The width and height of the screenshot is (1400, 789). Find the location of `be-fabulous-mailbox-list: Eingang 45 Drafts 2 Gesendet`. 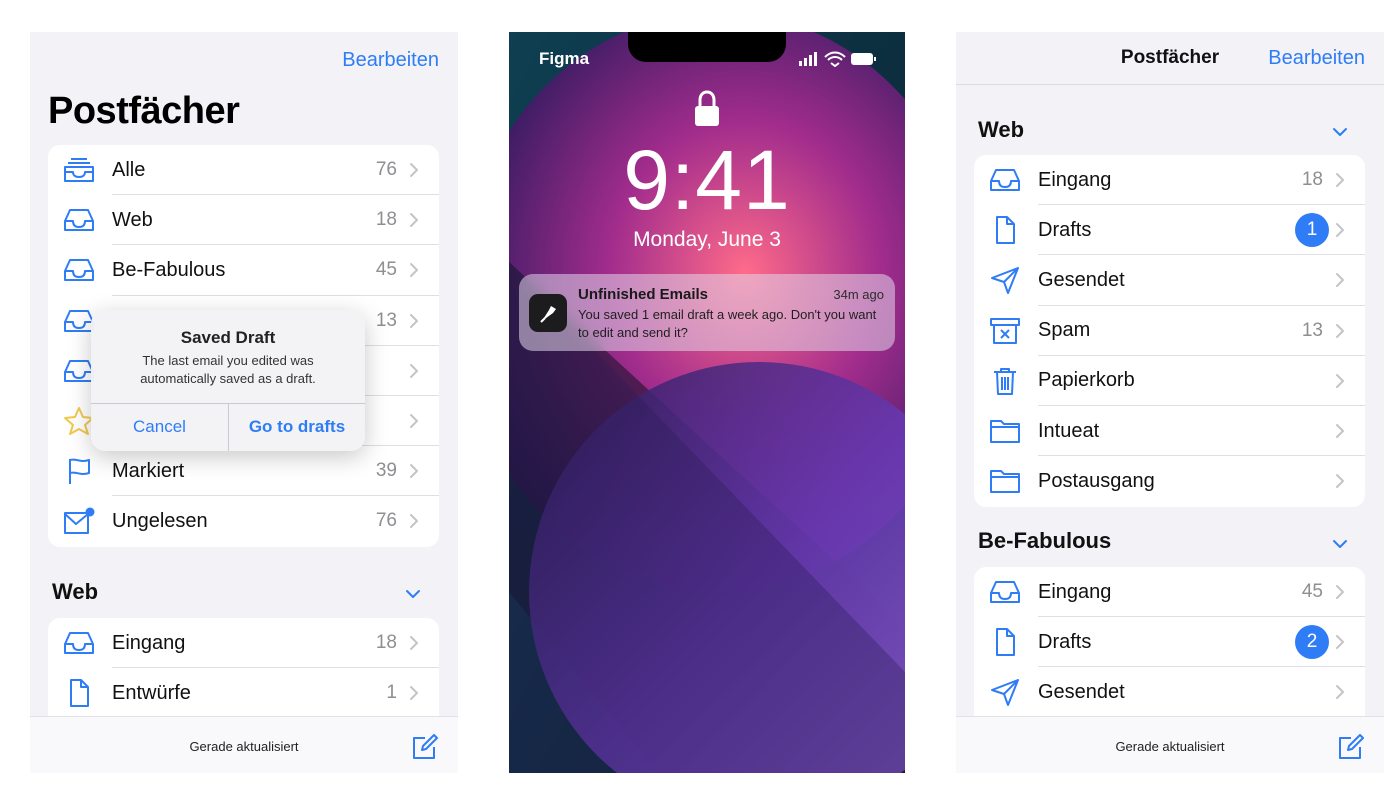

be-fabulous-mailbox-list: Eingang 45 Drafts 2 Gesendet is located at coordinates (1169, 647).